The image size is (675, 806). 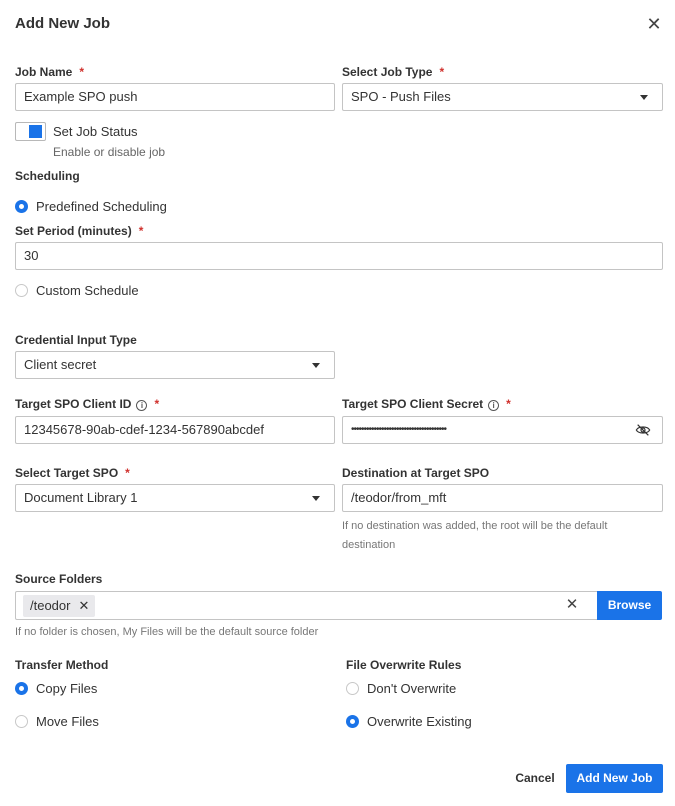 I want to click on job-status-toggle, so click(x=30, y=131).